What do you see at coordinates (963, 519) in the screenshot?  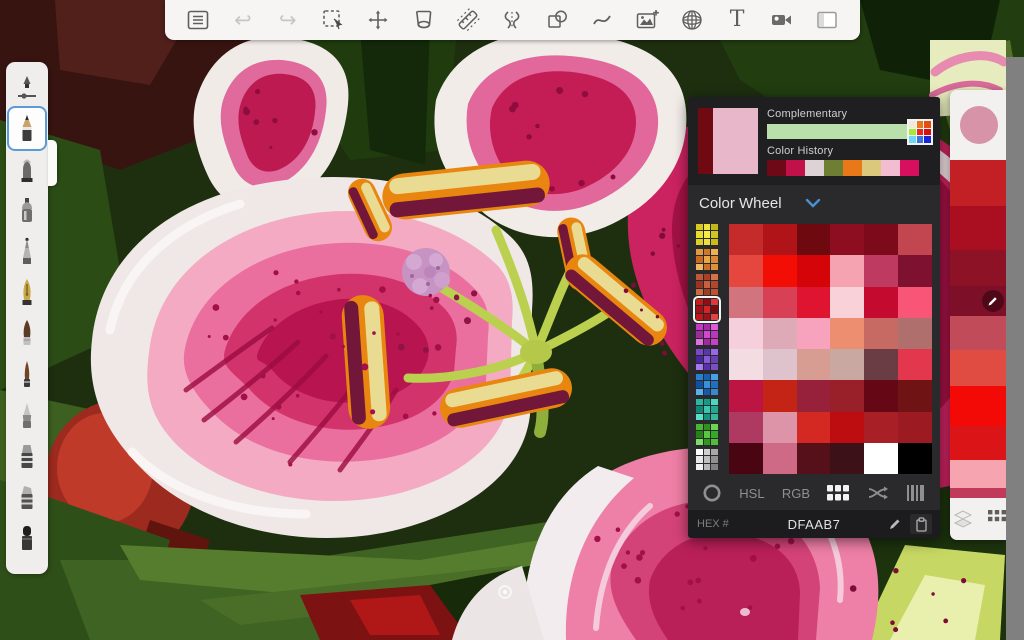 I see `layers-icon` at bounding box center [963, 519].